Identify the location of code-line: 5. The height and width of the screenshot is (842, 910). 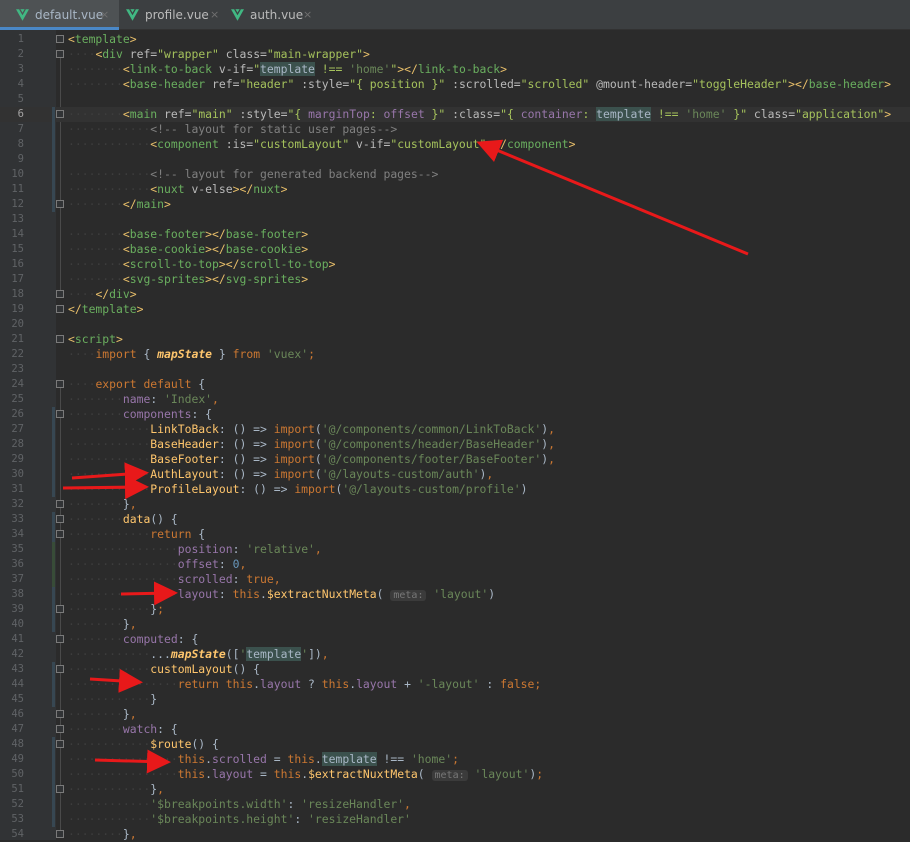
(455, 99).